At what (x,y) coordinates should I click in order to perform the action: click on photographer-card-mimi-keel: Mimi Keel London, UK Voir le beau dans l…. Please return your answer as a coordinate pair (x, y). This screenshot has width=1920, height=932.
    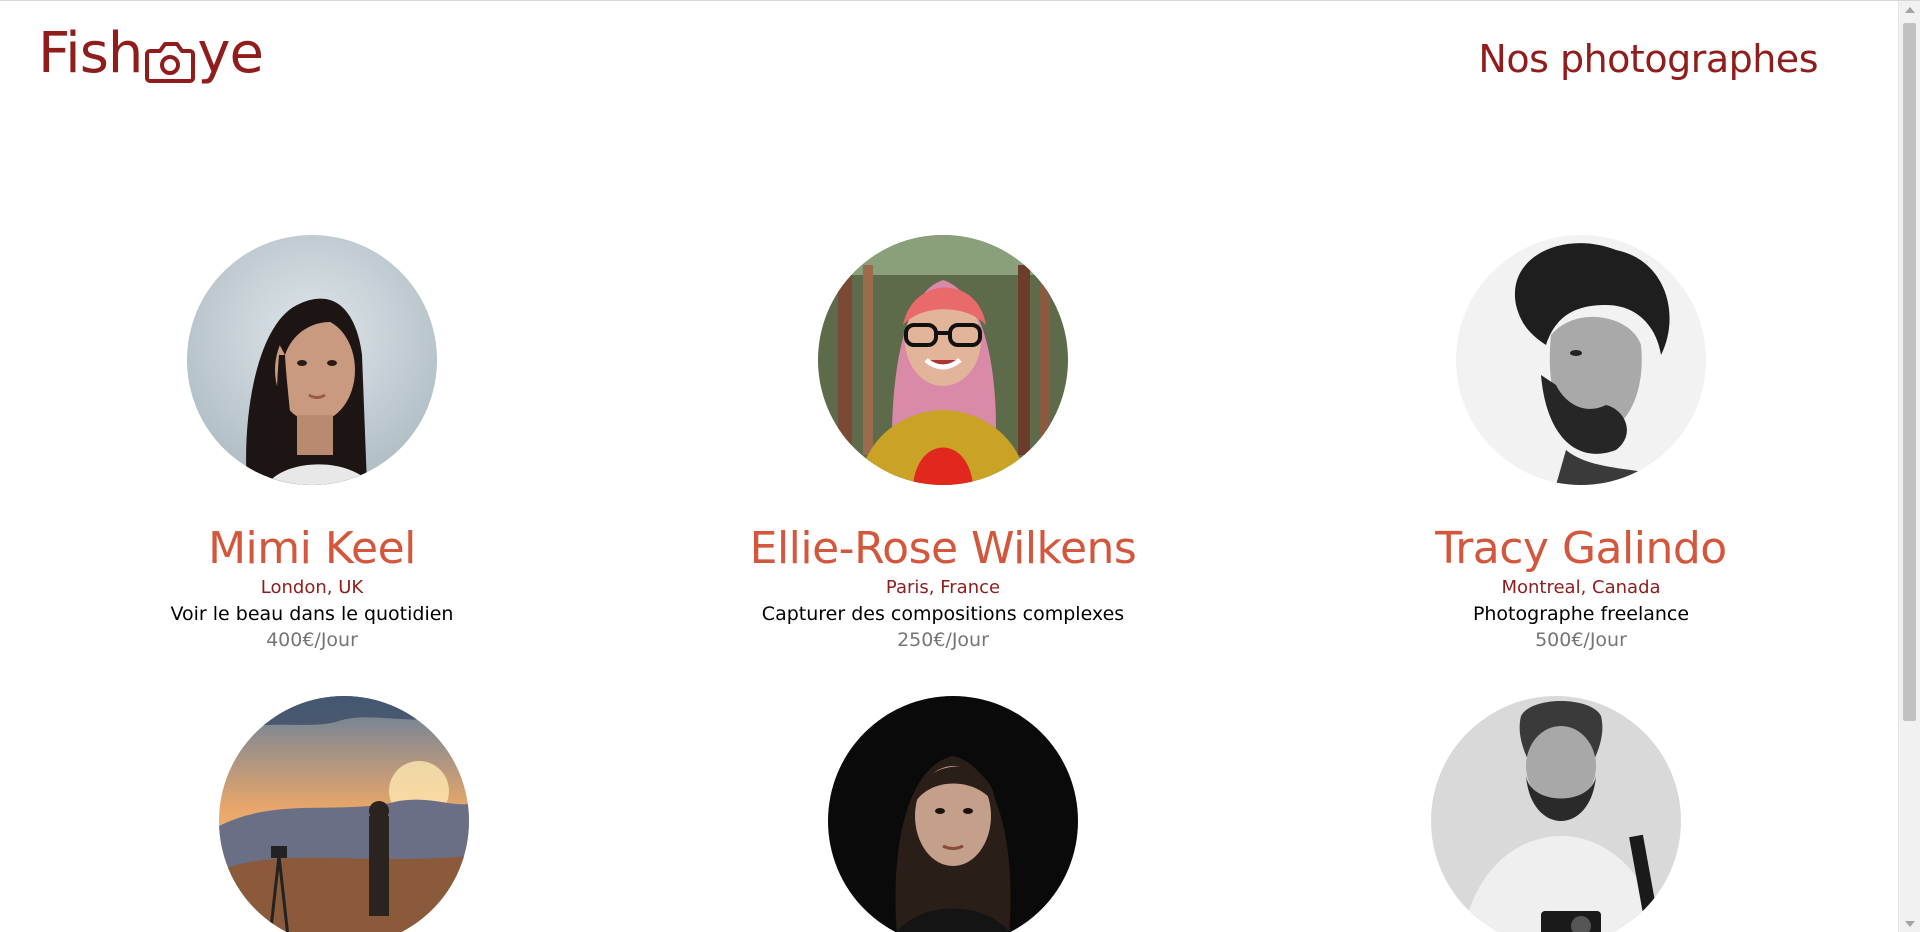
    Looking at the image, I should click on (312, 444).